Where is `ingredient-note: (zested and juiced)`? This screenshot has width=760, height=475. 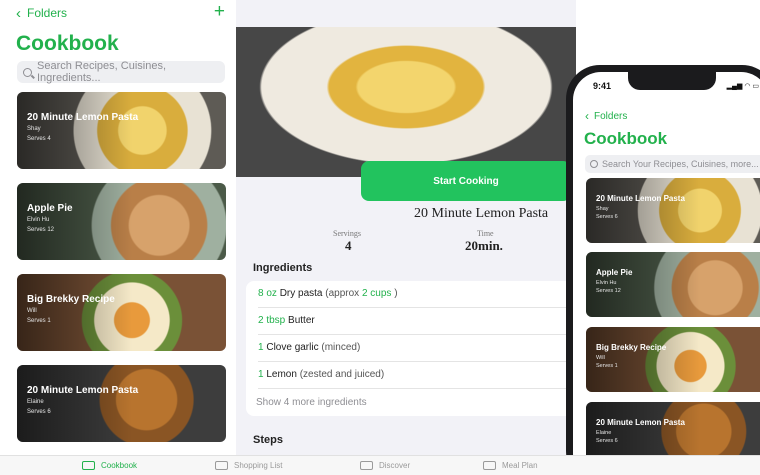 ingredient-note: (zested and juiced) is located at coordinates (342, 374).